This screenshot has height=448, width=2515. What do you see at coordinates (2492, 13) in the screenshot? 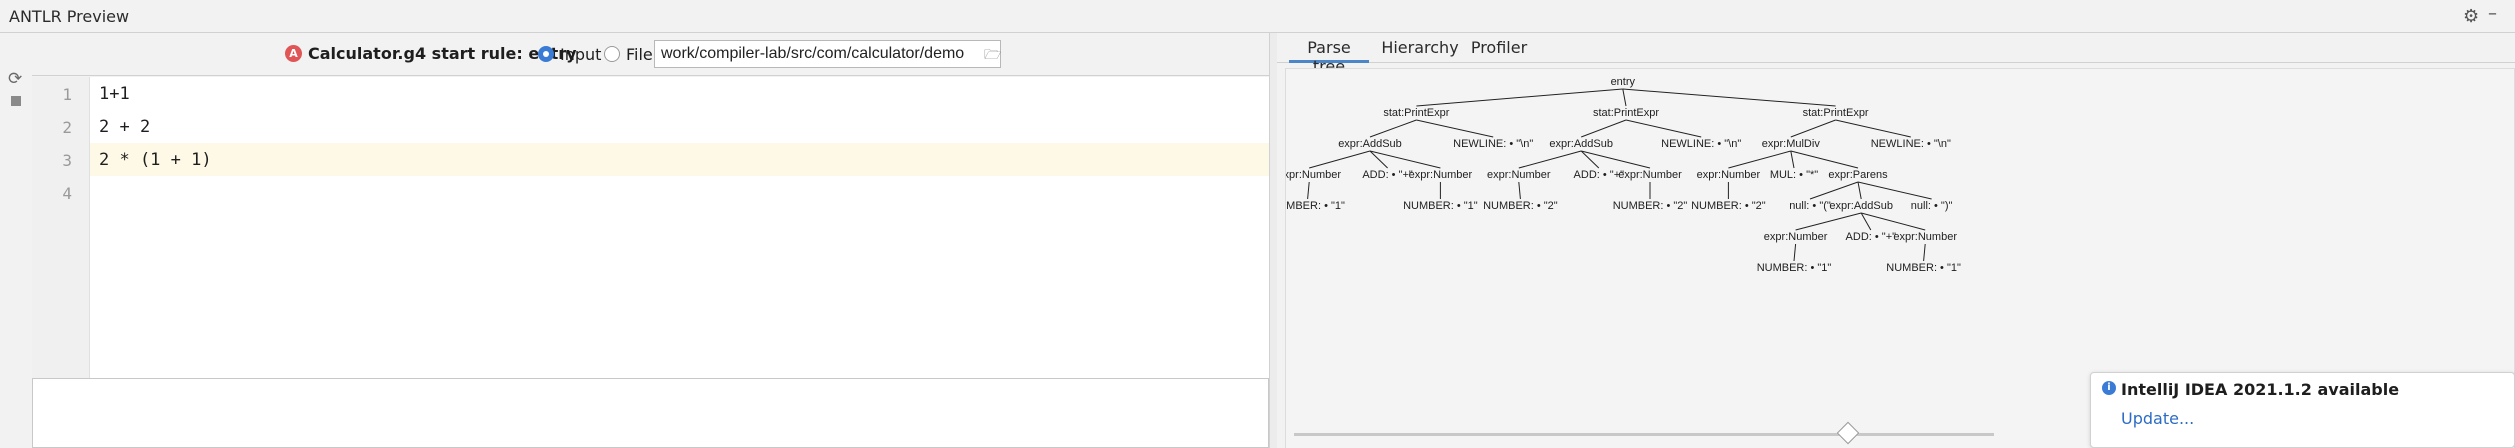
I see `minimize-icon: –` at bounding box center [2492, 13].